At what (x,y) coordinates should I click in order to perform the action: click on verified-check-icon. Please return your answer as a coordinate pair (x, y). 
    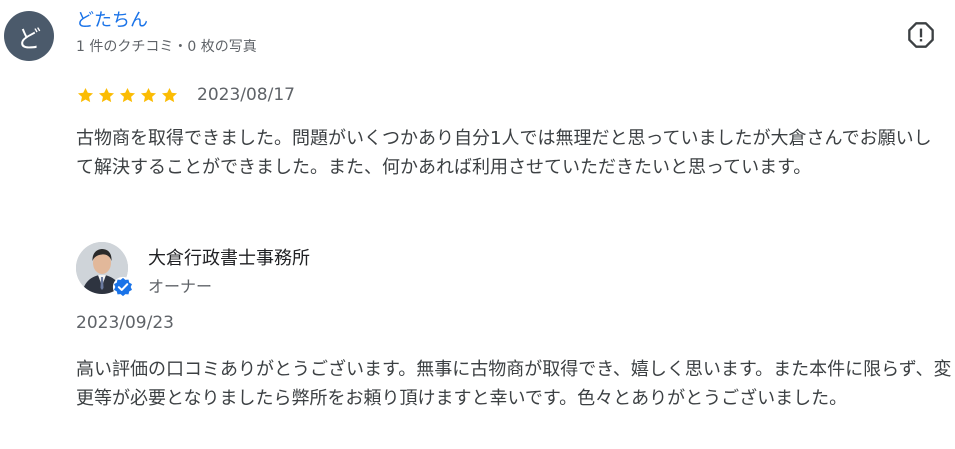
    Looking at the image, I should click on (123, 287).